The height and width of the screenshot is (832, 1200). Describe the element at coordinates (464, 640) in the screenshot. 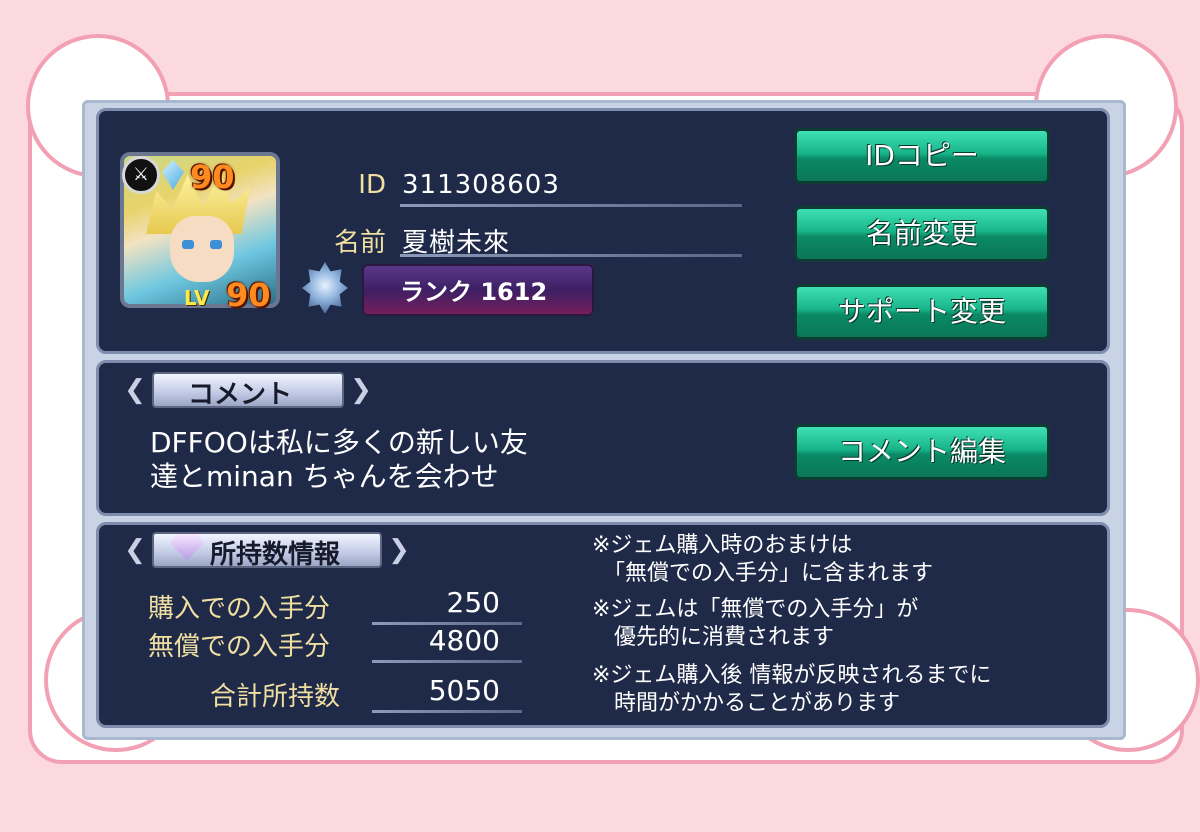

I see `free-value: 4800` at that location.